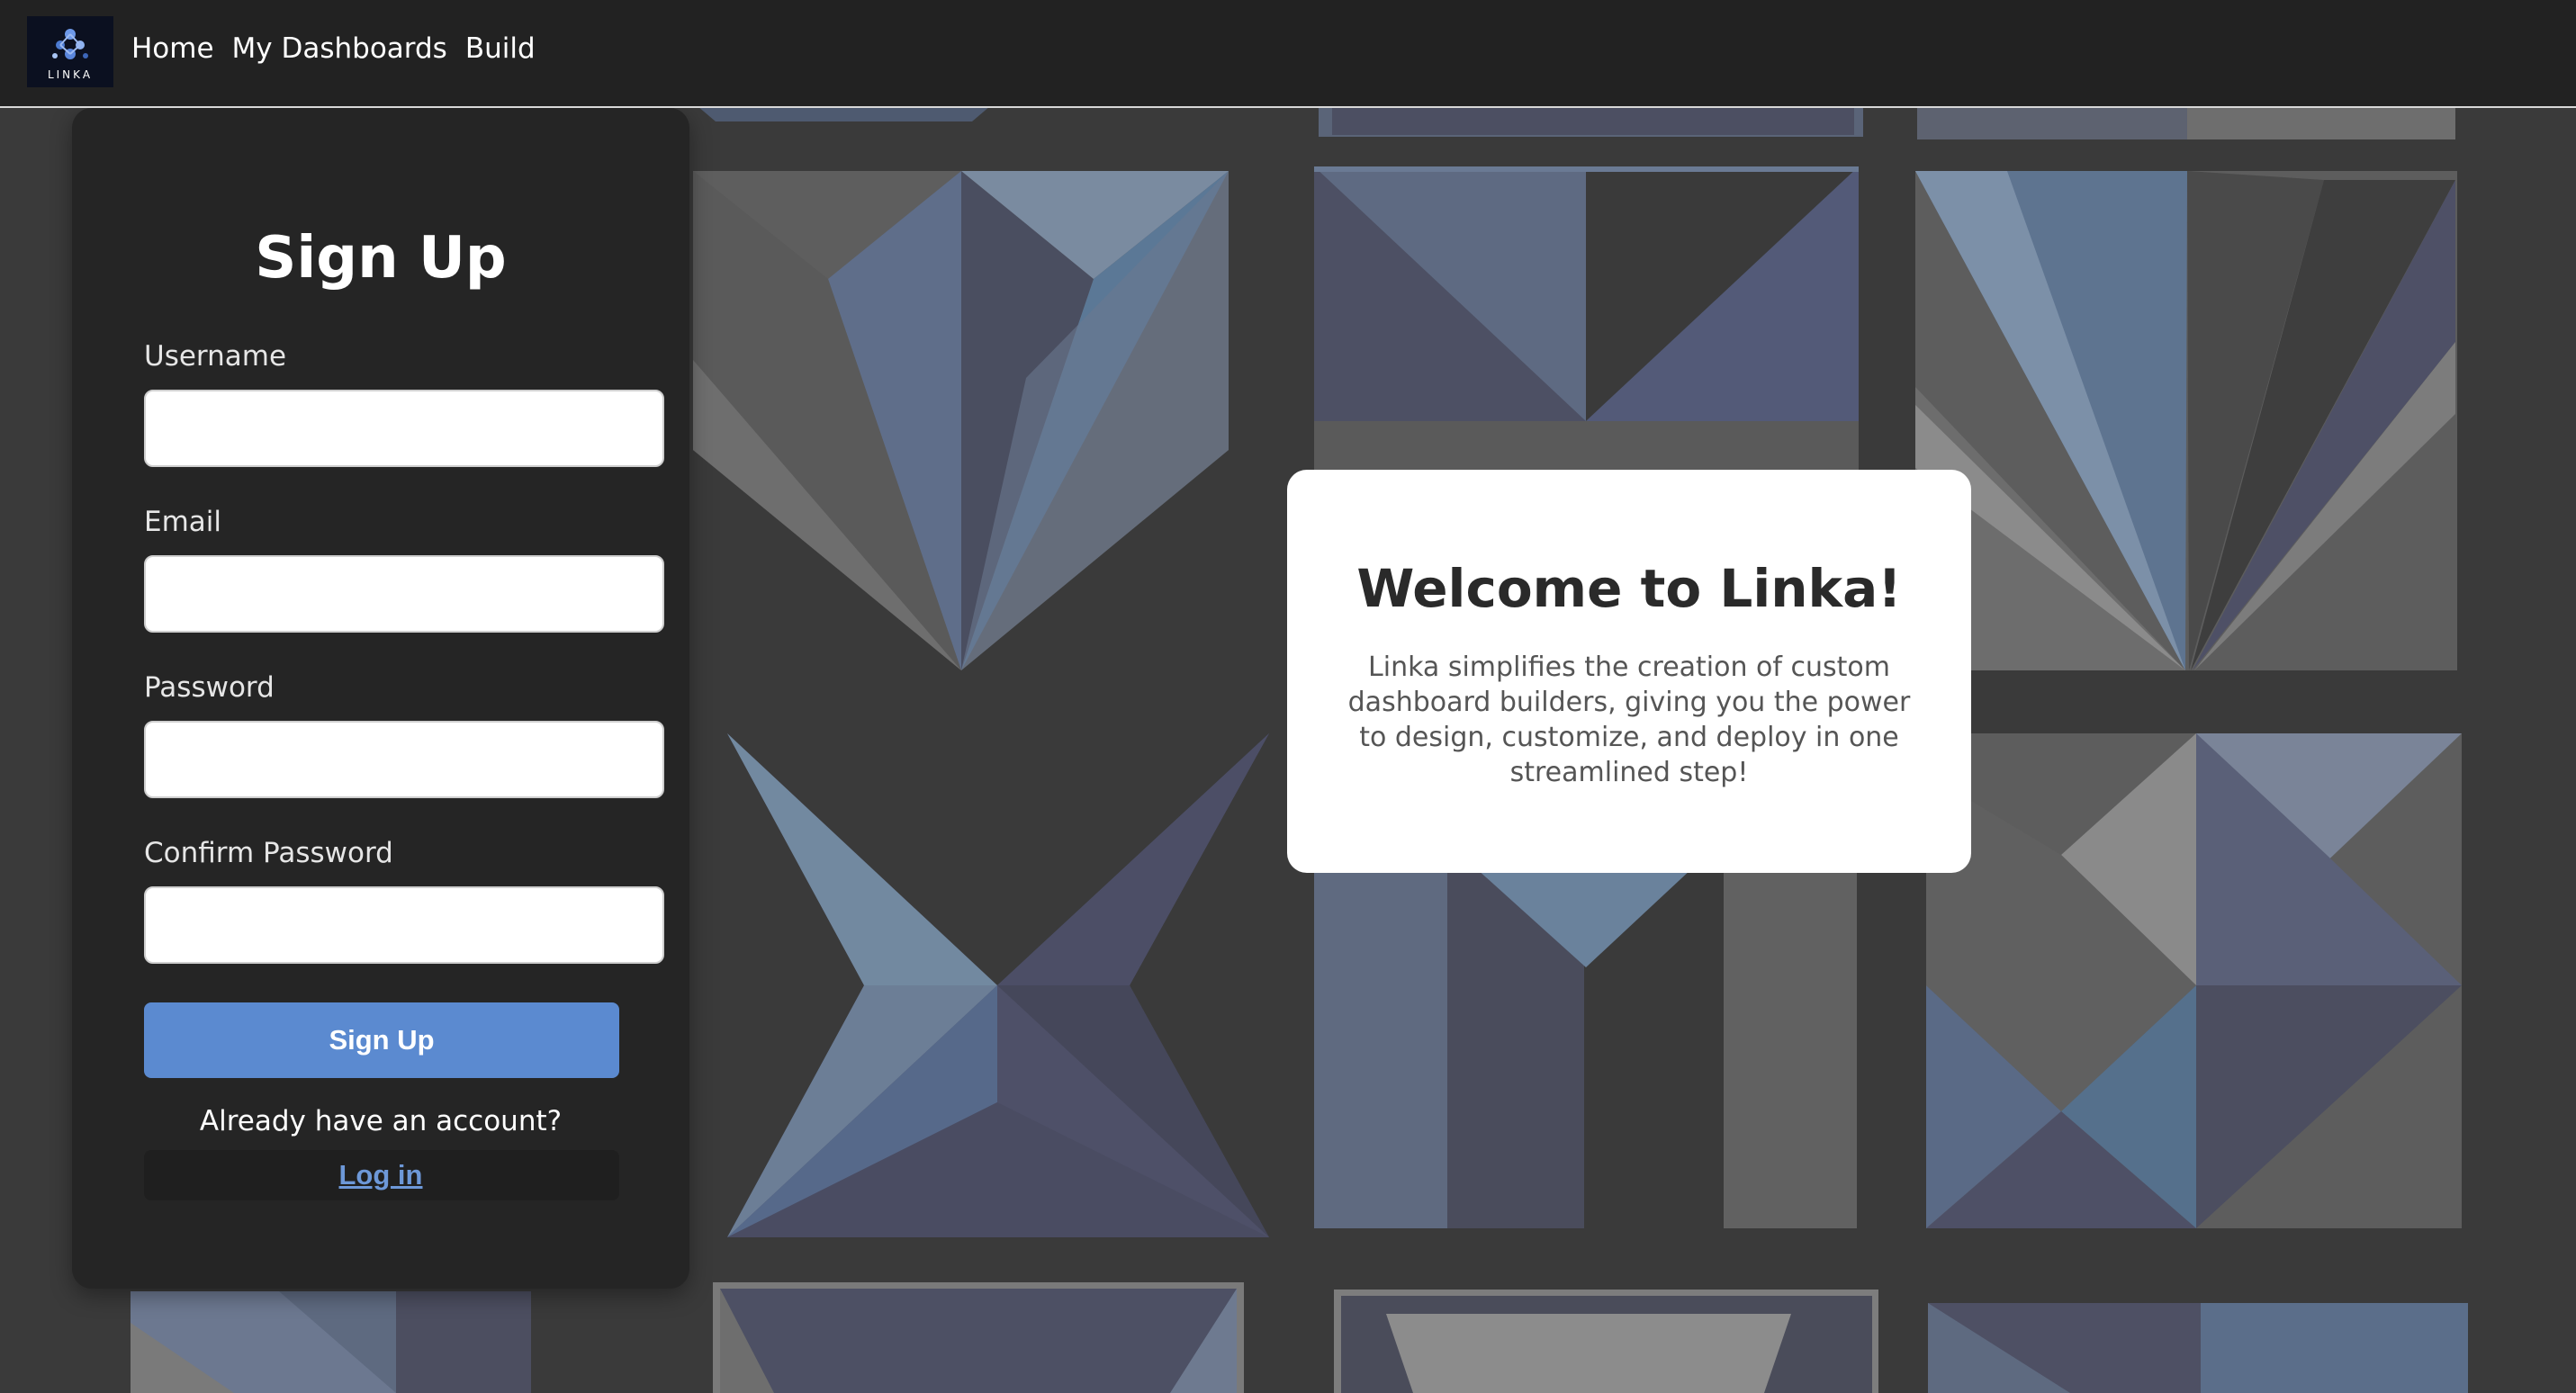 This screenshot has height=1393, width=2576. What do you see at coordinates (209, 687) in the screenshot?
I see `password-label: Password` at bounding box center [209, 687].